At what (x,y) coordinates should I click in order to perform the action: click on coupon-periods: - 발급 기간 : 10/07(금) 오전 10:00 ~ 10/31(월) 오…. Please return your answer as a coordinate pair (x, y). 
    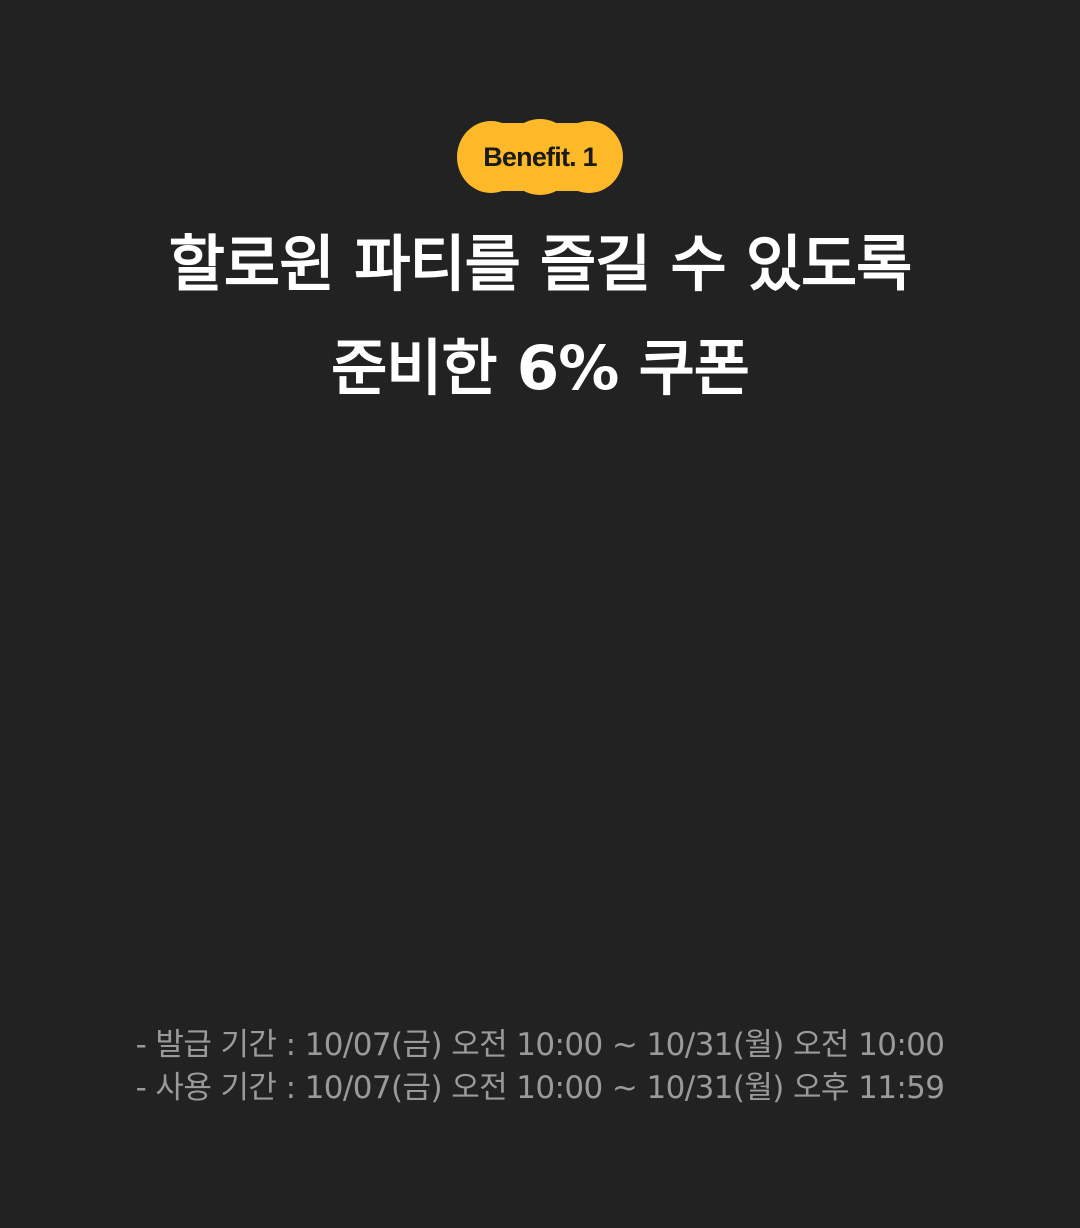
    Looking at the image, I should click on (540, 1067).